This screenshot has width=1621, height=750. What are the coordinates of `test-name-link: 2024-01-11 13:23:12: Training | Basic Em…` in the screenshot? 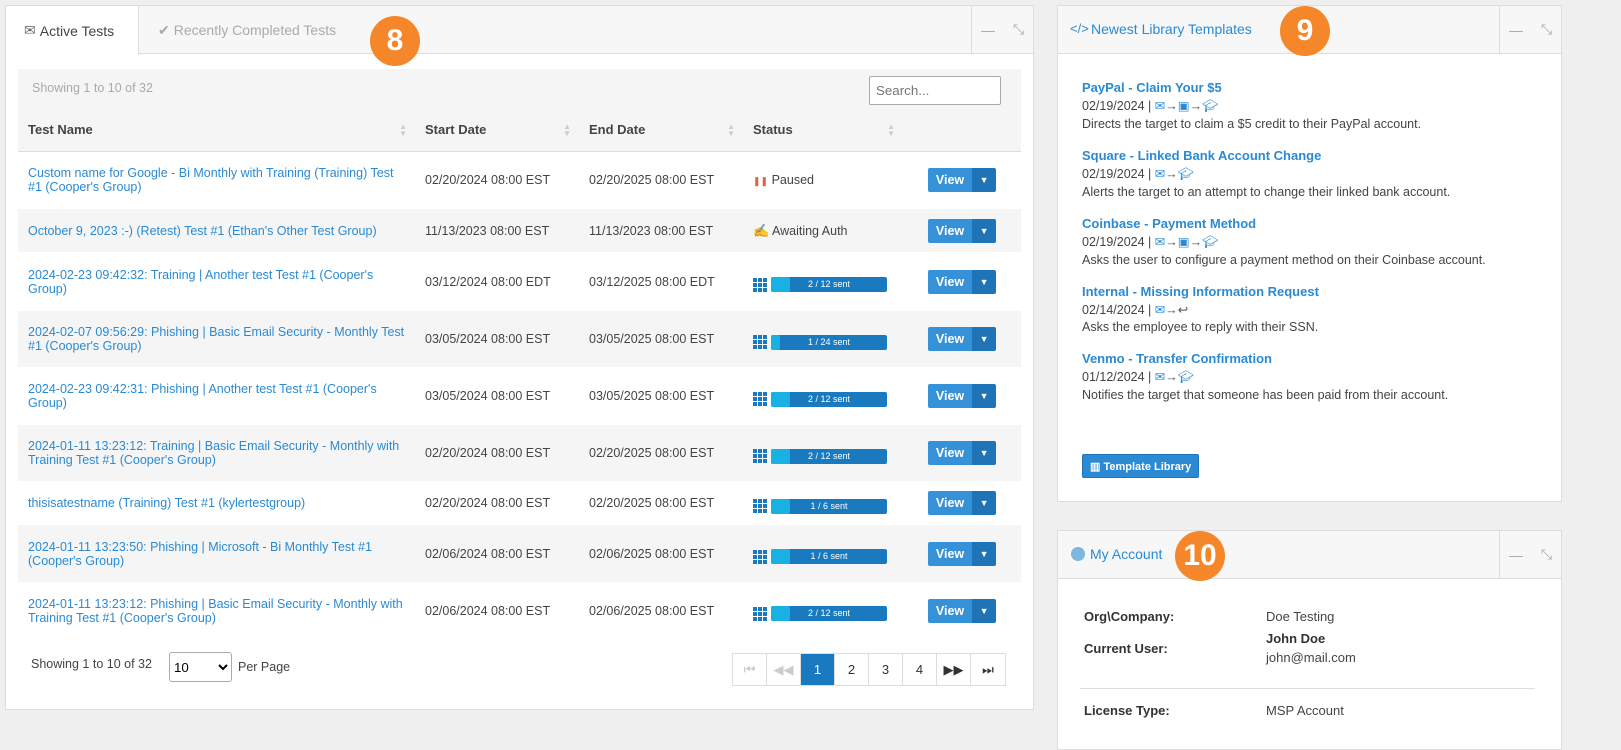 It's located at (213, 453).